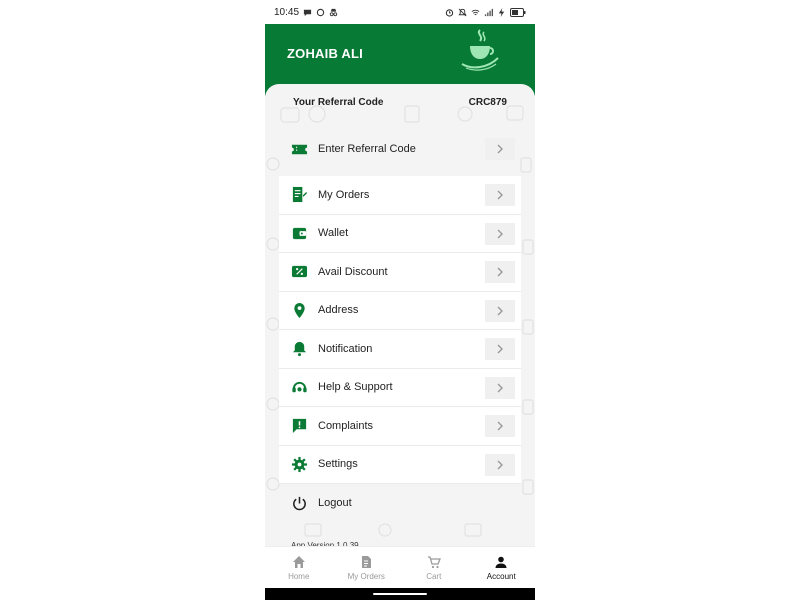 The width and height of the screenshot is (800, 600). What do you see at coordinates (299, 194) in the screenshot?
I see `edit-document-icon` at bounding box center [299, 194].